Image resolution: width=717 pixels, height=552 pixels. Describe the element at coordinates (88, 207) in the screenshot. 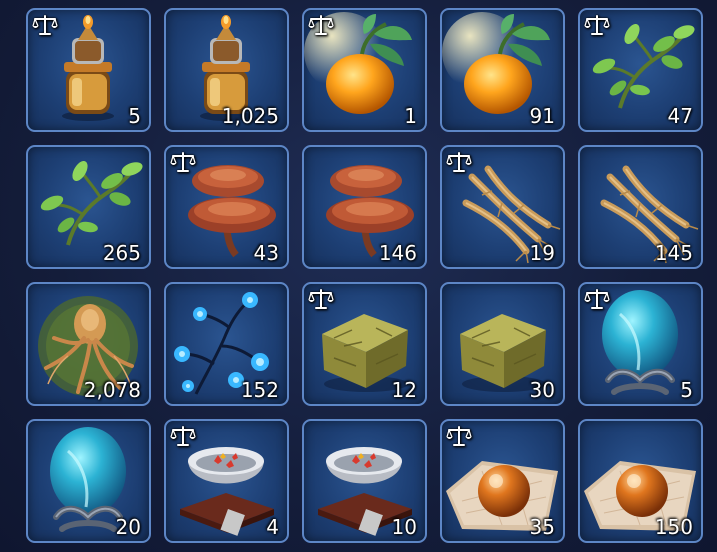

I see `inventory-slot: 265` at that location.